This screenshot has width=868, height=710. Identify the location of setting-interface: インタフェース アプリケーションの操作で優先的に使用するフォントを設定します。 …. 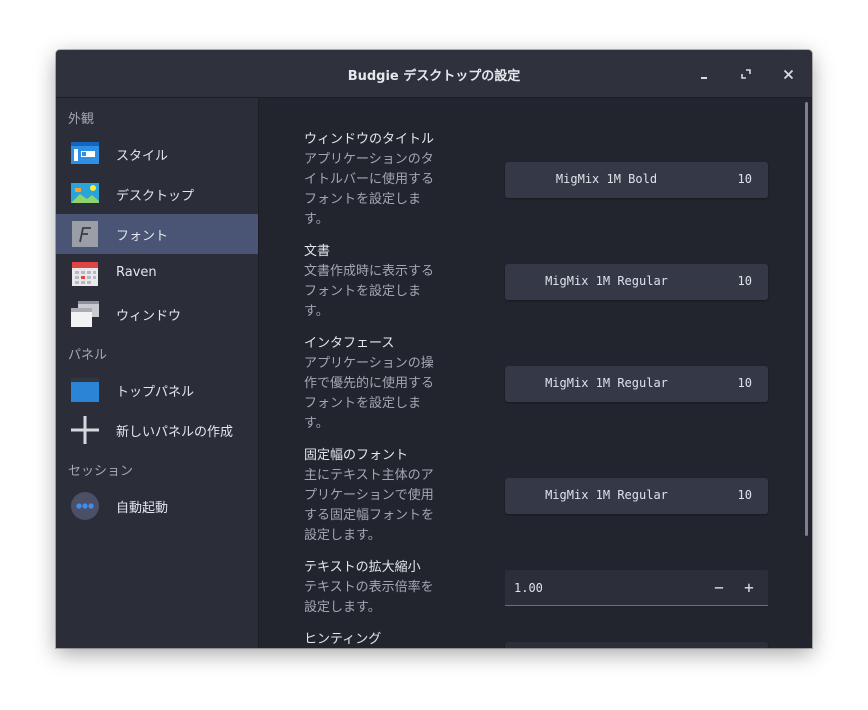
(539, 384).